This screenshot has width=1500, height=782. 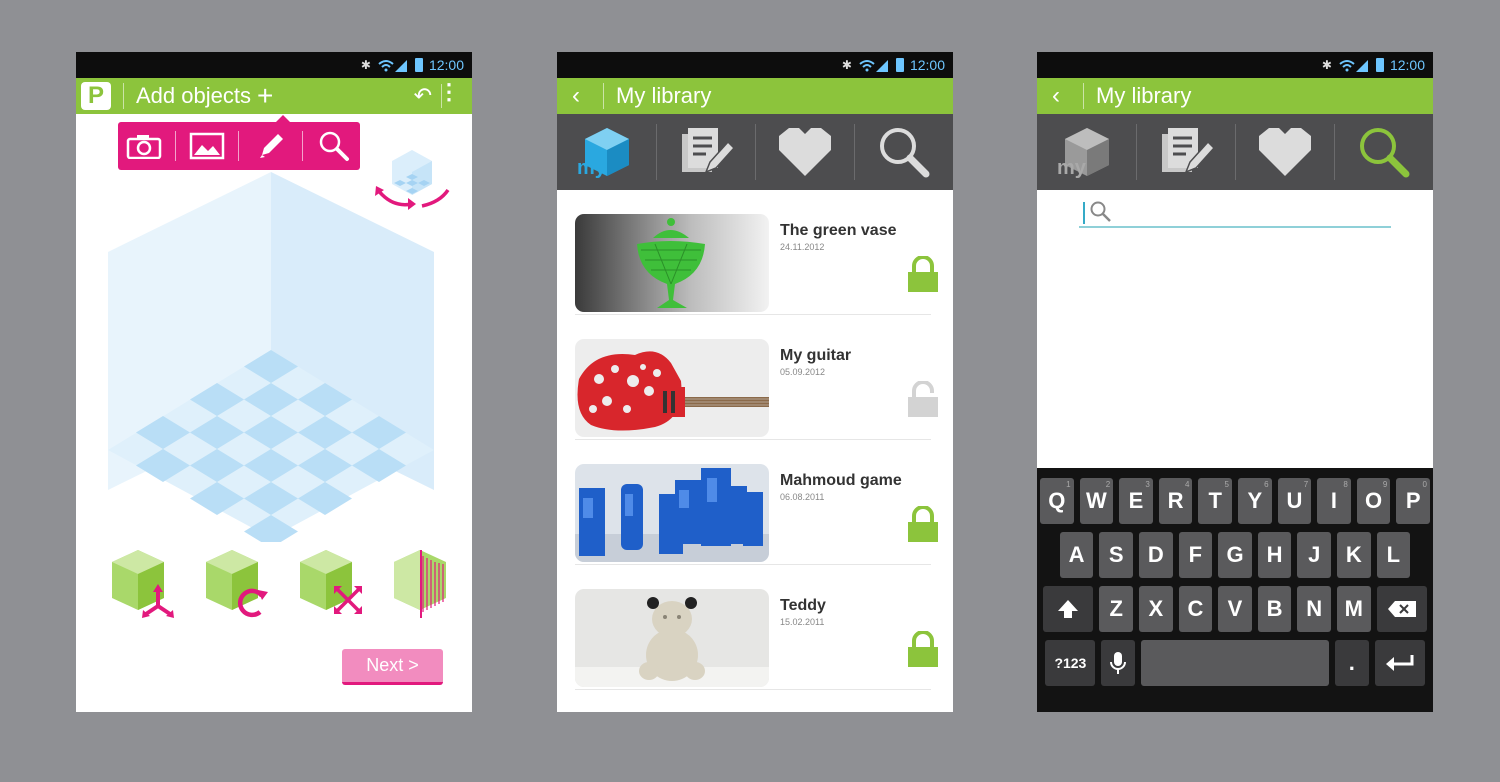 I want to click on key-label: O, so click(x=1374, y=500).